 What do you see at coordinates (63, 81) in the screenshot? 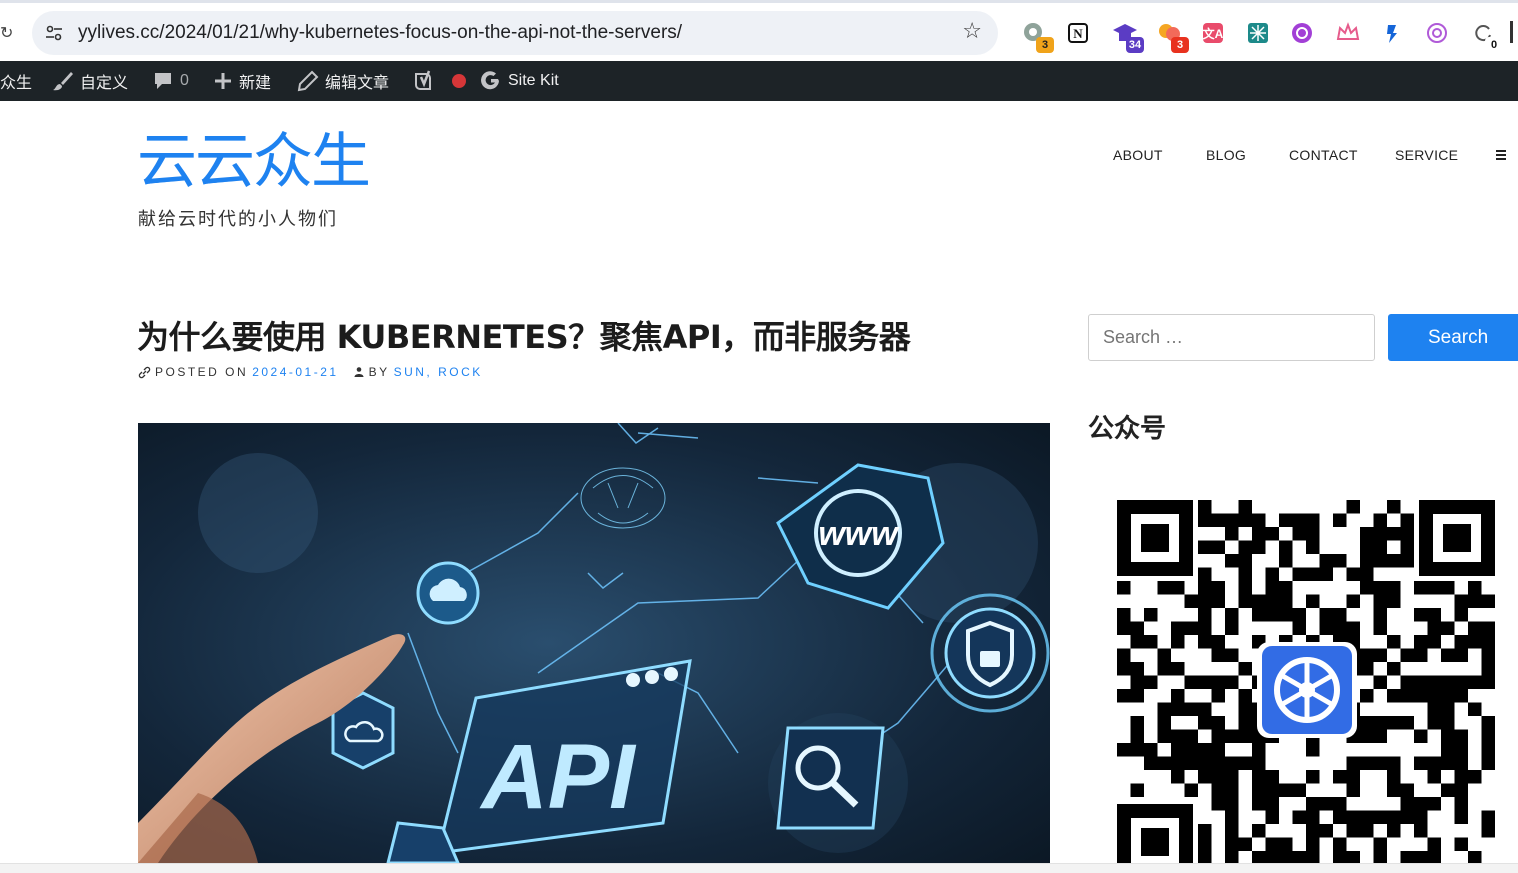
I see `paintbrush-icon` at bounding box center [63, 81].